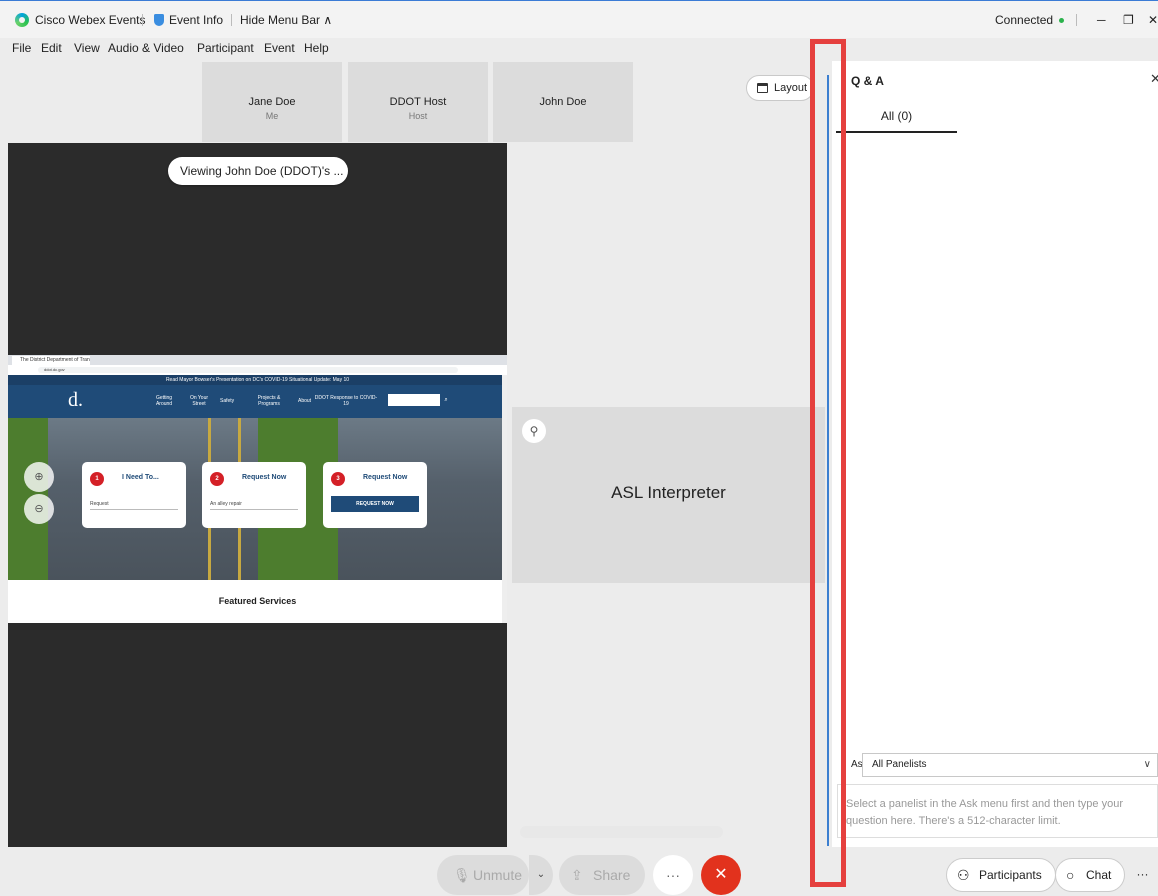 This screenshot has height=896, width=1158. What do you see at coordinates (87, 48) in the screenshot?
I see `menu-view: View` at bounding box center [87, 48].